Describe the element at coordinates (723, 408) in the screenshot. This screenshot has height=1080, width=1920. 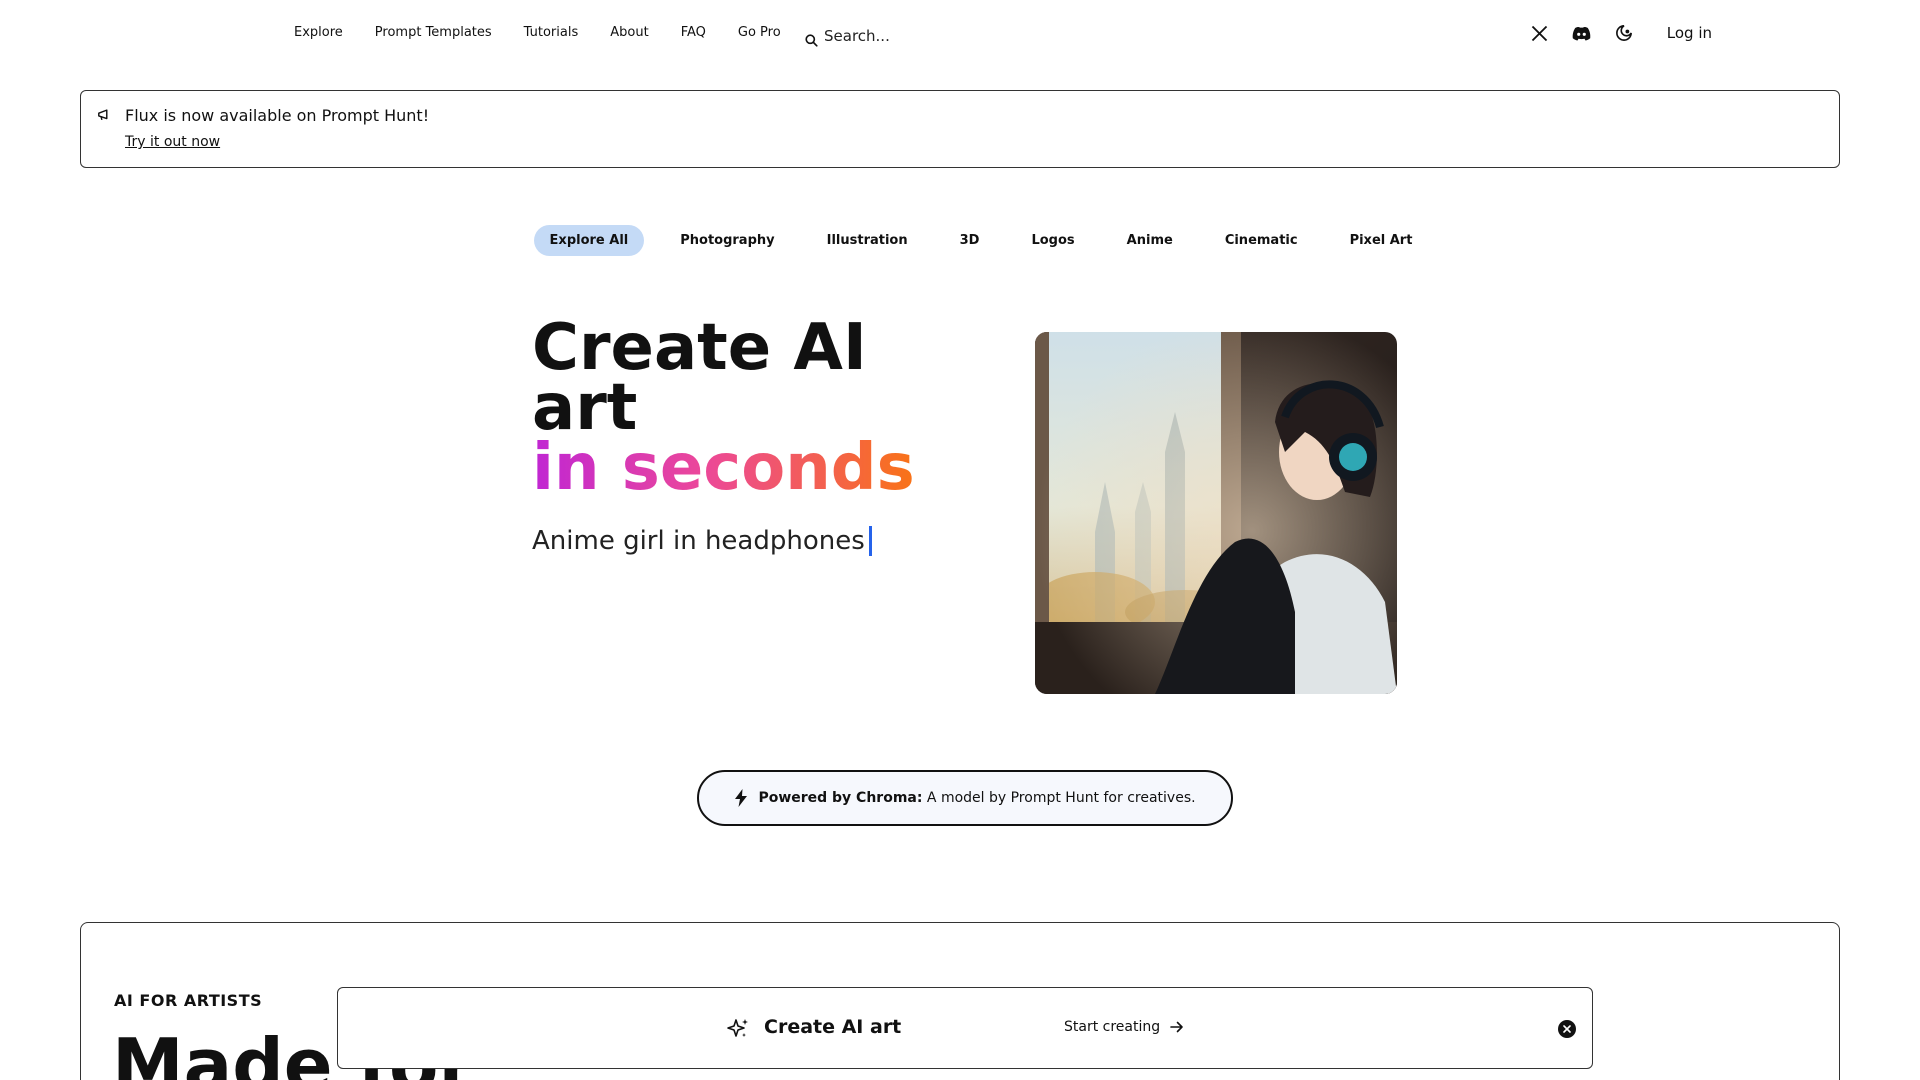
I see `hero-heading: Create AI art in seconds` at that location.